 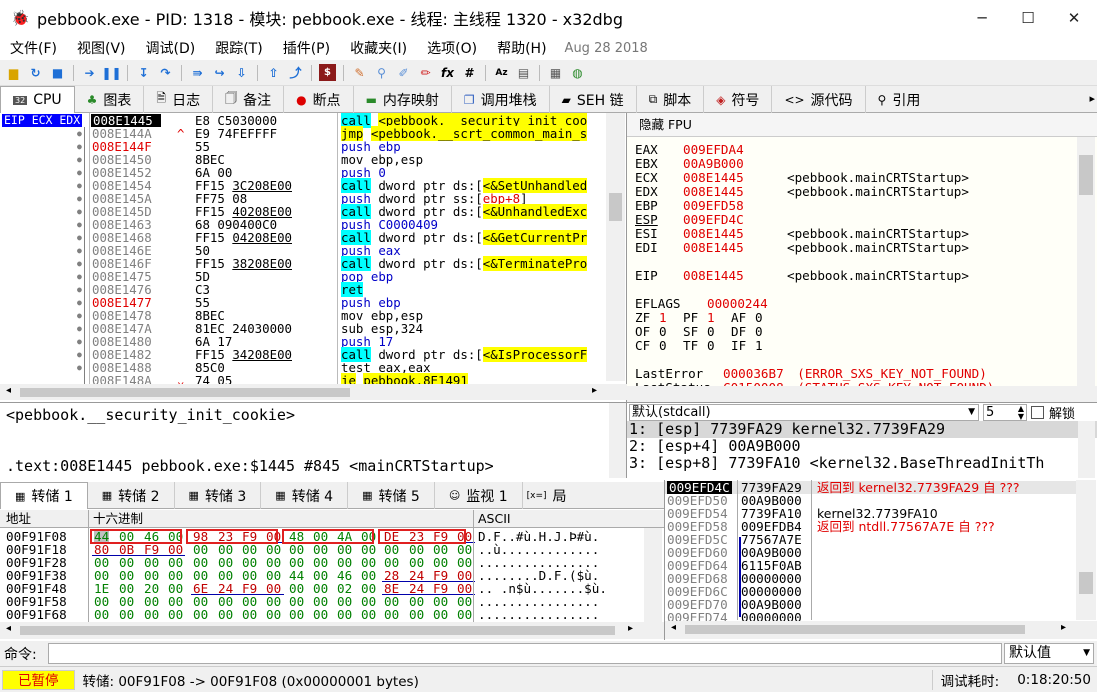 What do you see at coordinates (501, 99) in the screenshot?
I see `tab-call-stack: ❐ 调用堆栈` at bounding box center [501, 99].